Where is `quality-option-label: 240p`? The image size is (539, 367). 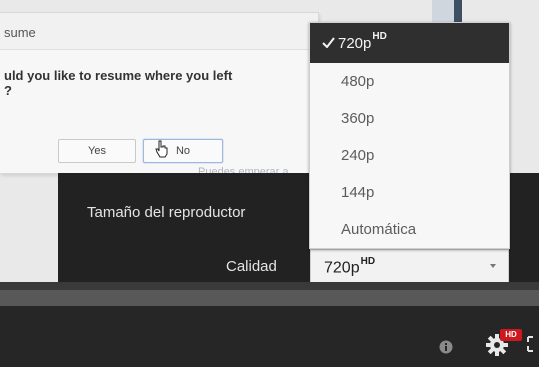
quality-option-label: 240p is located at coordinates (358, 155).